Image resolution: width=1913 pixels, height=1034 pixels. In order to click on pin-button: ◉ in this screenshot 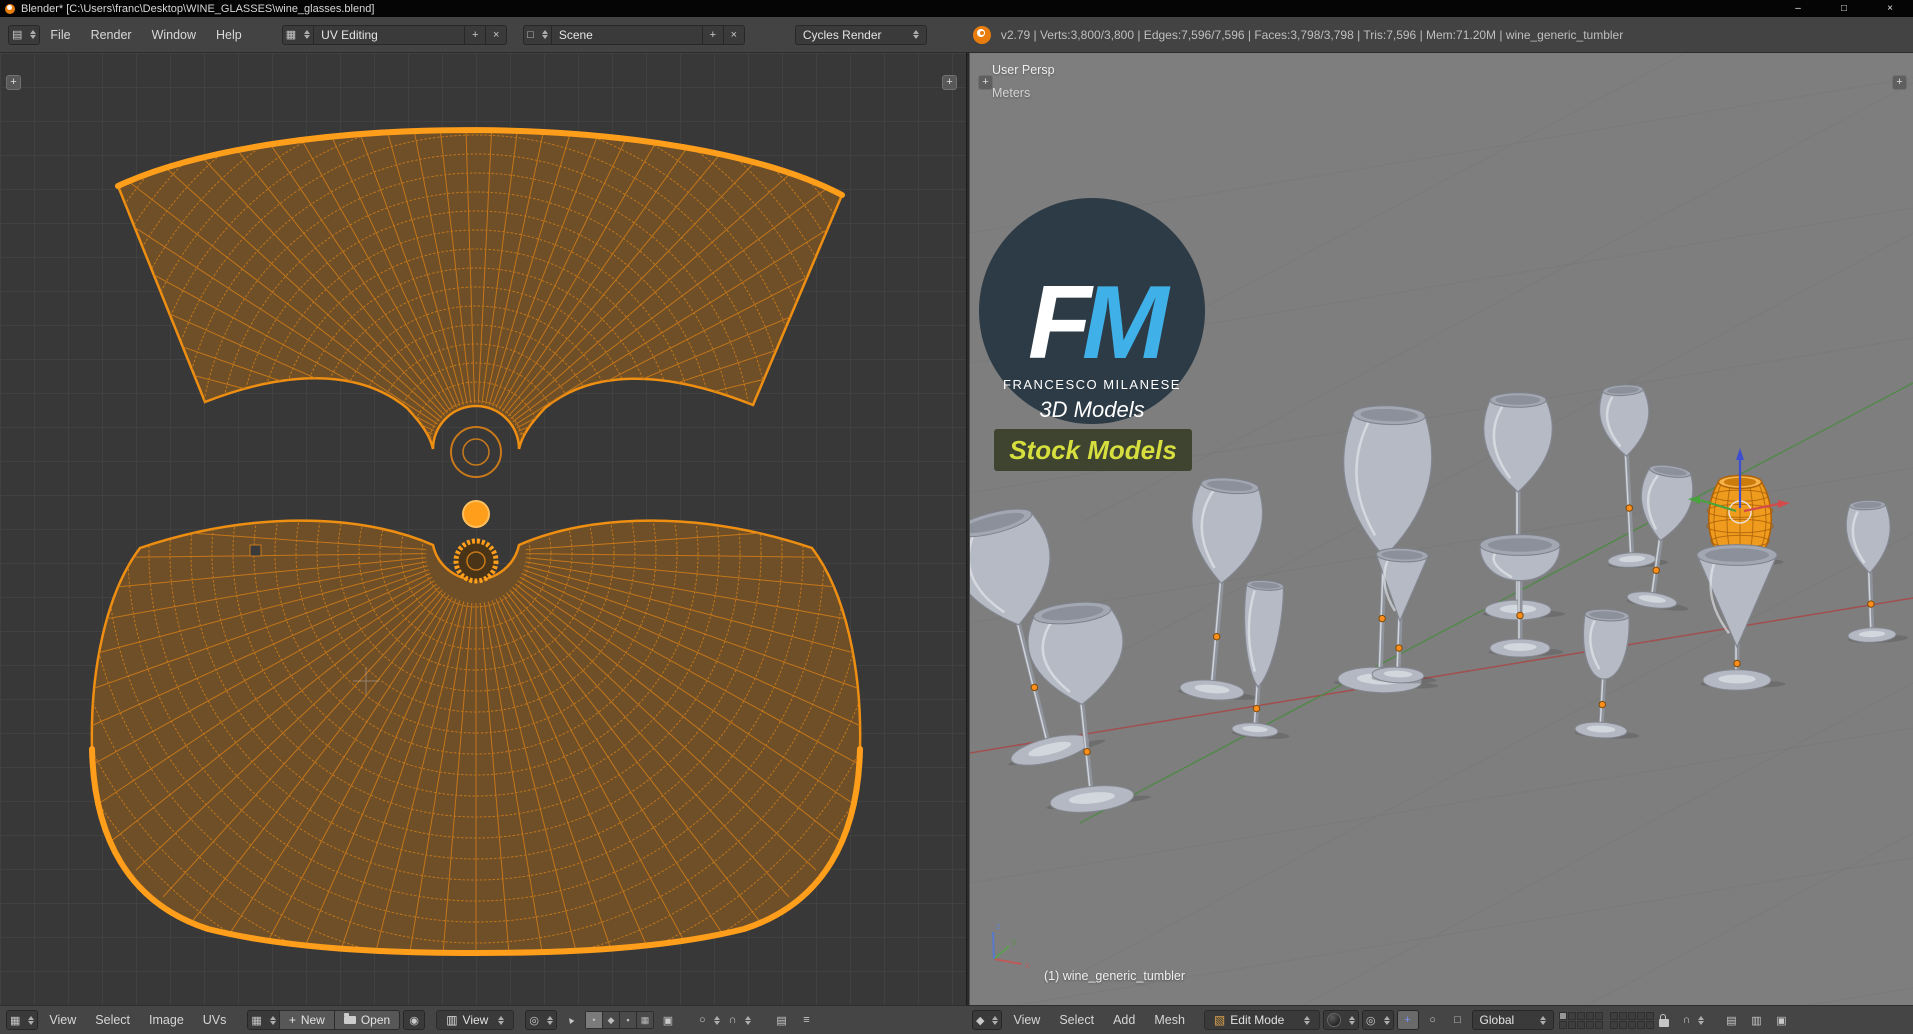, I will do `click(414, 1020)`.